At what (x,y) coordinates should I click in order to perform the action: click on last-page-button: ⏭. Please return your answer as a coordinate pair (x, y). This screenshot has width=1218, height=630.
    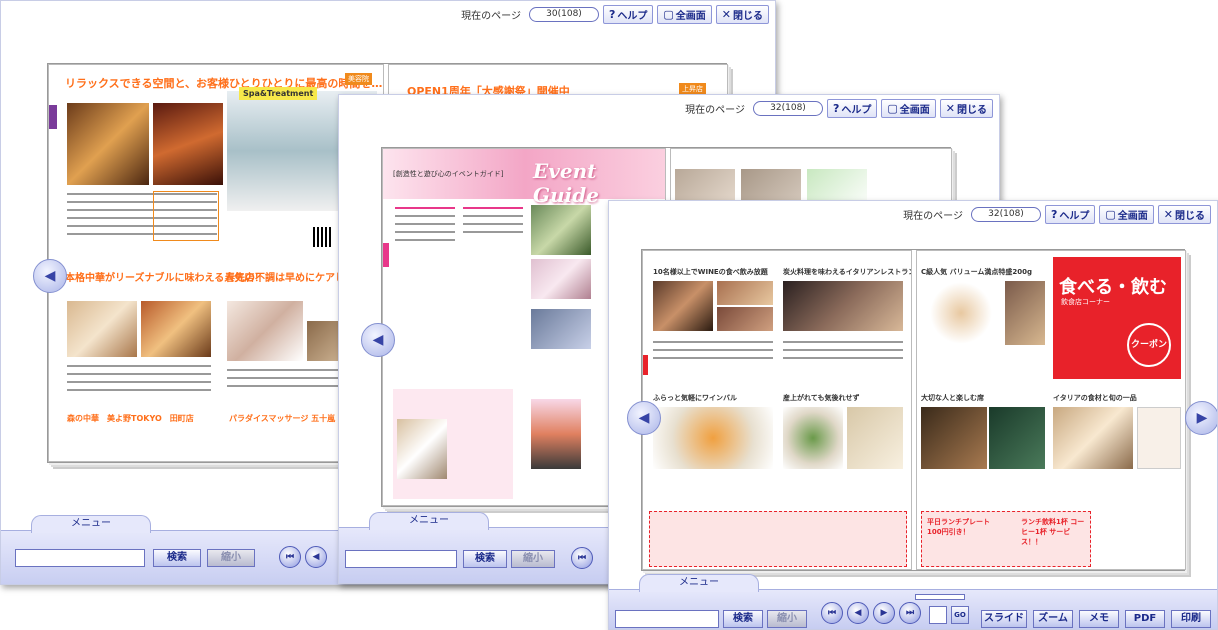
    Looking at the image, I should click on (910, 613).